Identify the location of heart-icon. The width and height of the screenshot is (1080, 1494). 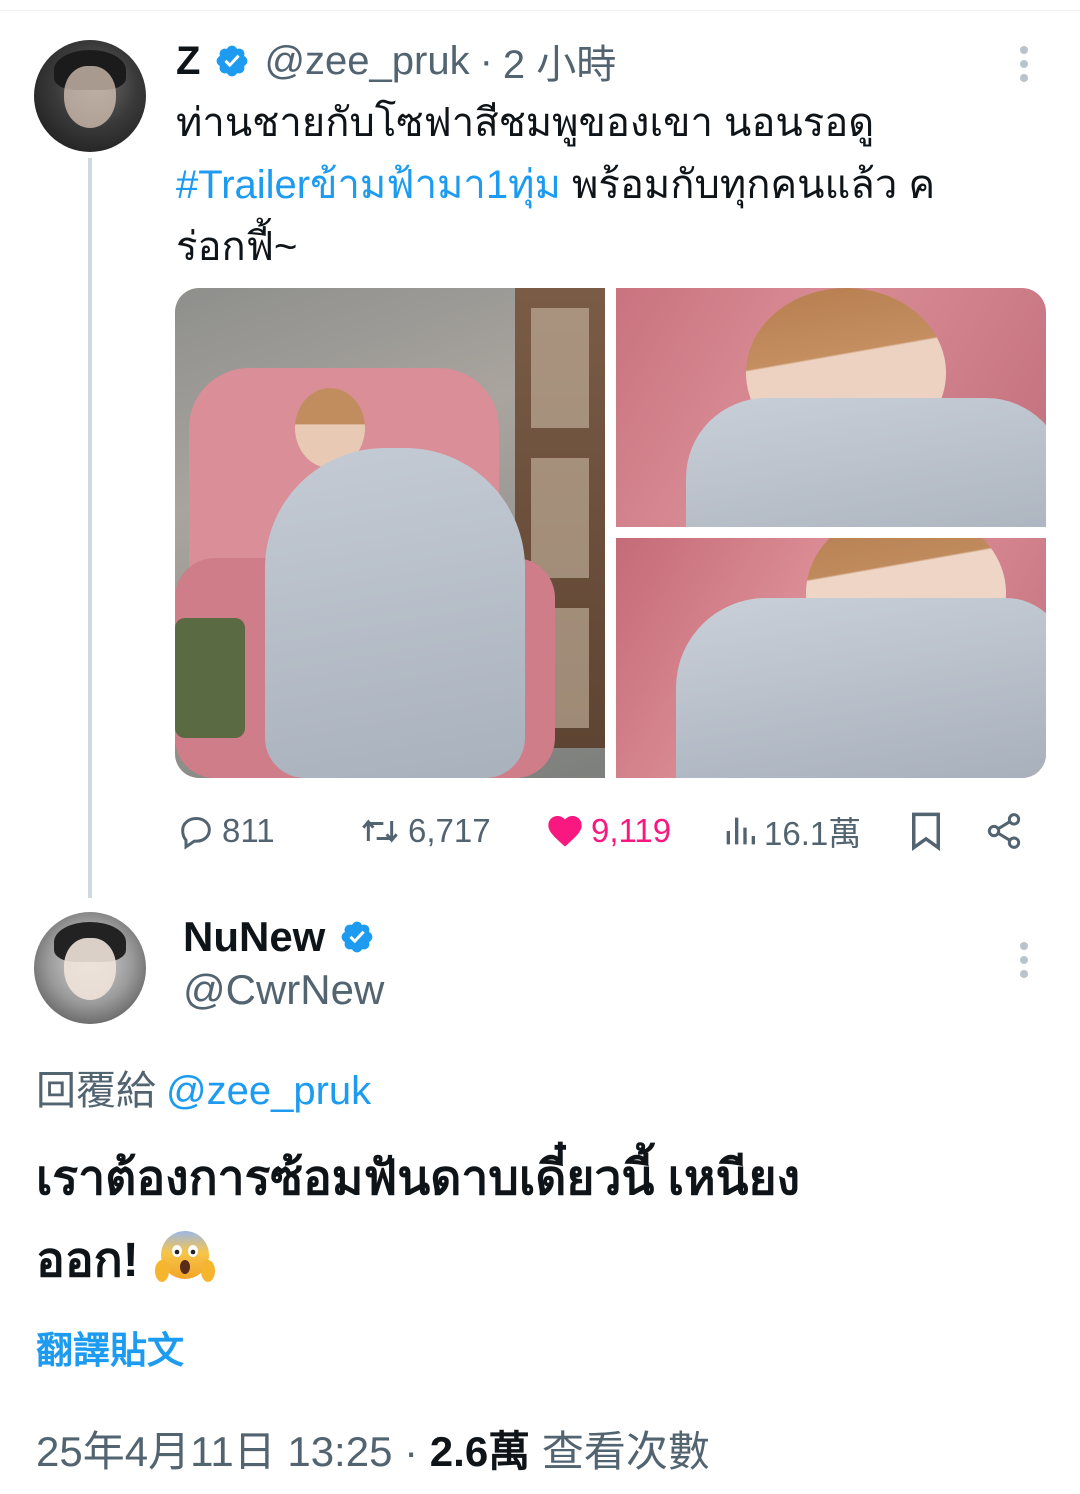
(565, 831).